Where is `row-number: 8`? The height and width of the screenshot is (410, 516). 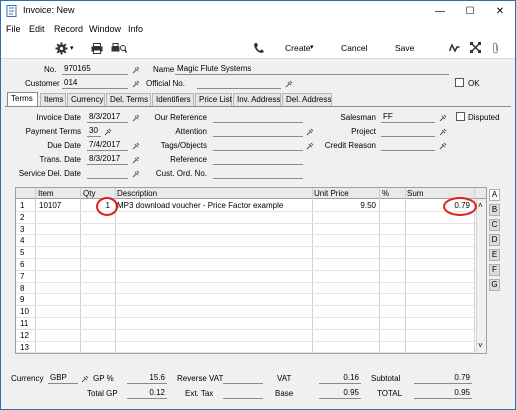
row-number: 8 is located at coordinates (22, 288).